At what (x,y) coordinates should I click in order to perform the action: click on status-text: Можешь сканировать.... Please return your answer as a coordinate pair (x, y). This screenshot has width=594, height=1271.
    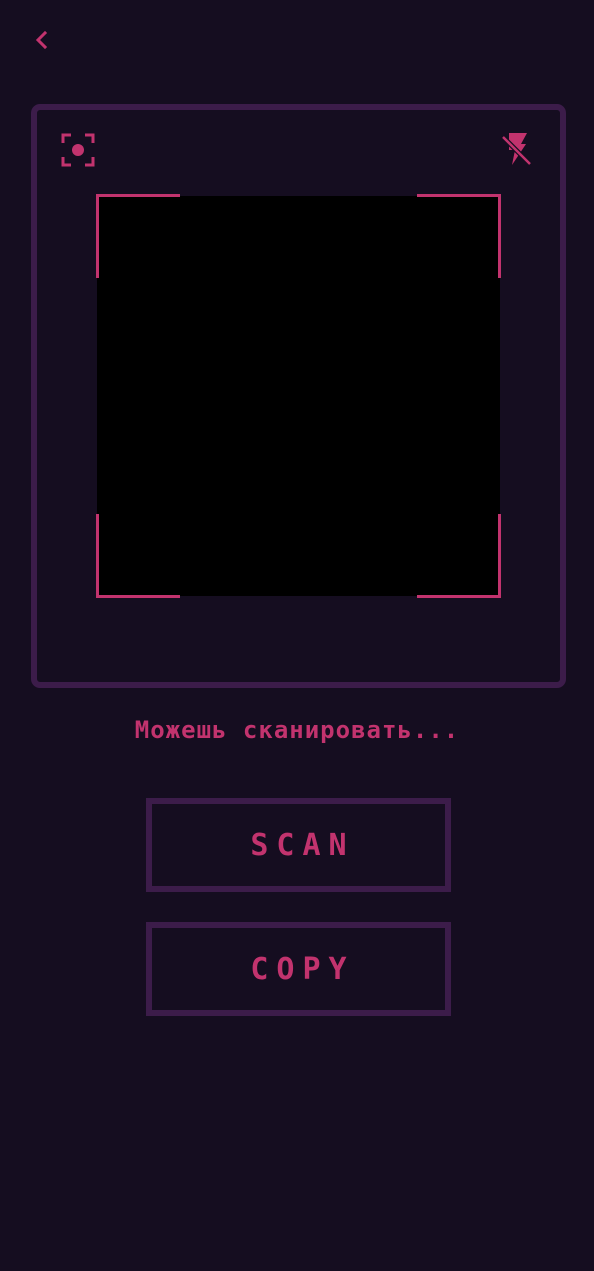
    Looking at the image, I should click on (297, 730).